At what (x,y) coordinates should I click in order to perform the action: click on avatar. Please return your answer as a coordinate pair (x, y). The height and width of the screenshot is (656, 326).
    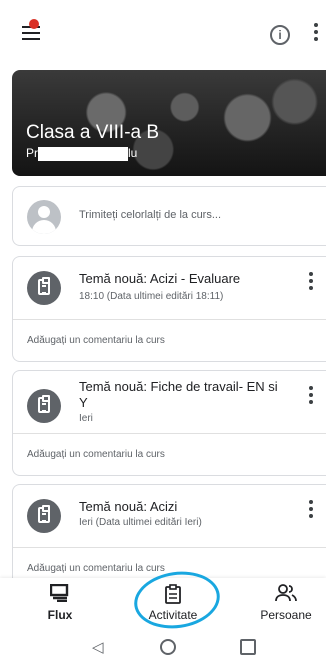
    Looking at the image, I should click on (44, 217).